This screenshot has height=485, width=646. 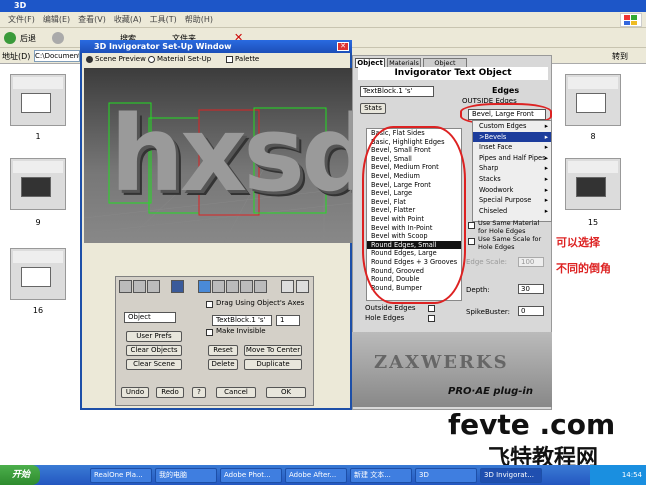 I want to click on help-button: ?, so click(x=199, y=392).